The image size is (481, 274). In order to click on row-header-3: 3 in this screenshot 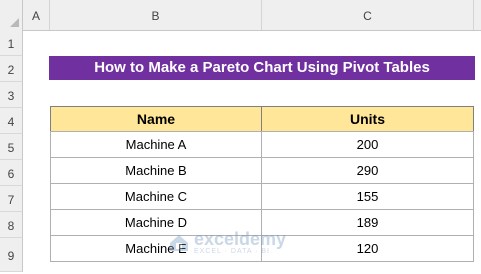, I will do `click(11, 95)`.